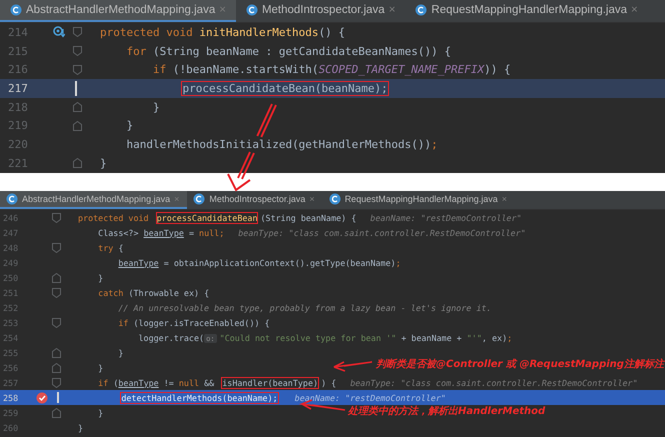 The width and height of the screenshot is (665, 437). What do you see at coordinates (11, 263) in the screenshot?
I see `line-number: 249` at bounding box center [11, 263].